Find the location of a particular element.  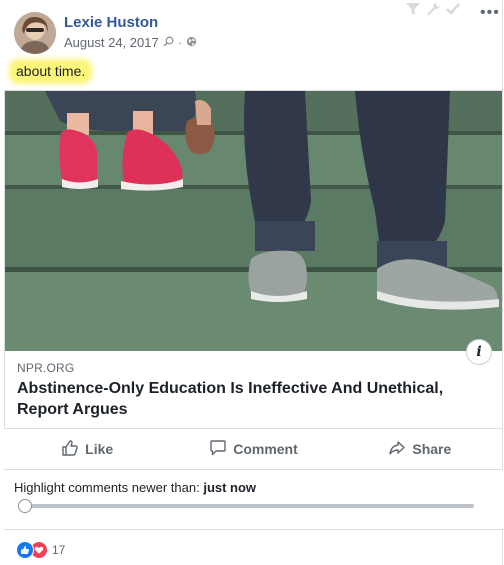

author-avatar is located at coordinates (35, 33).